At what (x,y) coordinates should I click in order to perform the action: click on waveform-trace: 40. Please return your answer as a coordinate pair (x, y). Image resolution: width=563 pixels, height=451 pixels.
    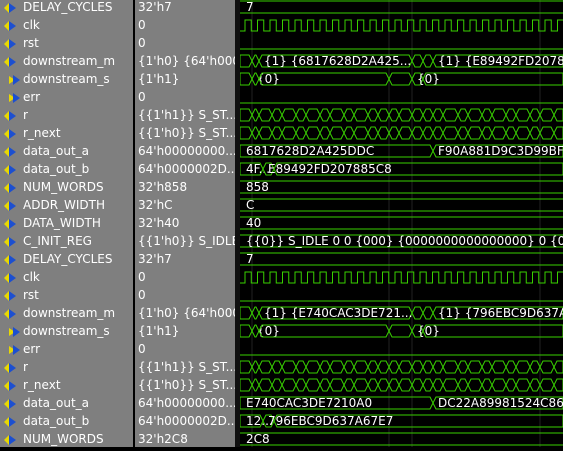
    Looking at the image, I should click on (401, 223).